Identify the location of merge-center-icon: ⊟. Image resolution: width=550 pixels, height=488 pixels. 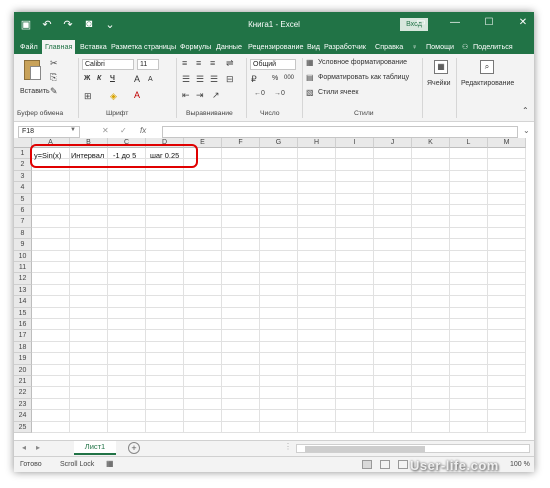
(230, 79).